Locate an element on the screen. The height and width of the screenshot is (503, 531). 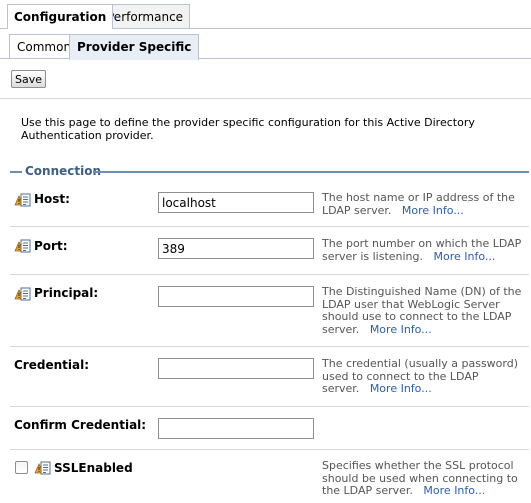
principal-input is located at coordinates (236, 296).